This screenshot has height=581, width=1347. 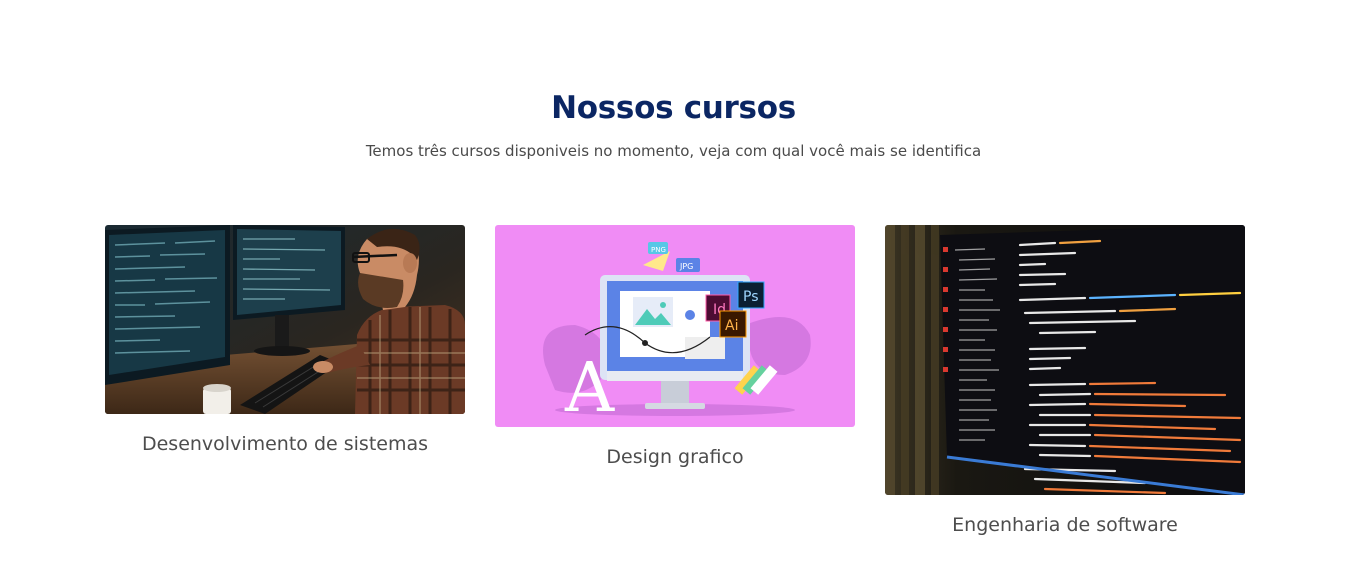 What do you see at coordinates (675, 457) in the screenshot?
I see `course-title: Design grafico` at bounding box center [675, 457].